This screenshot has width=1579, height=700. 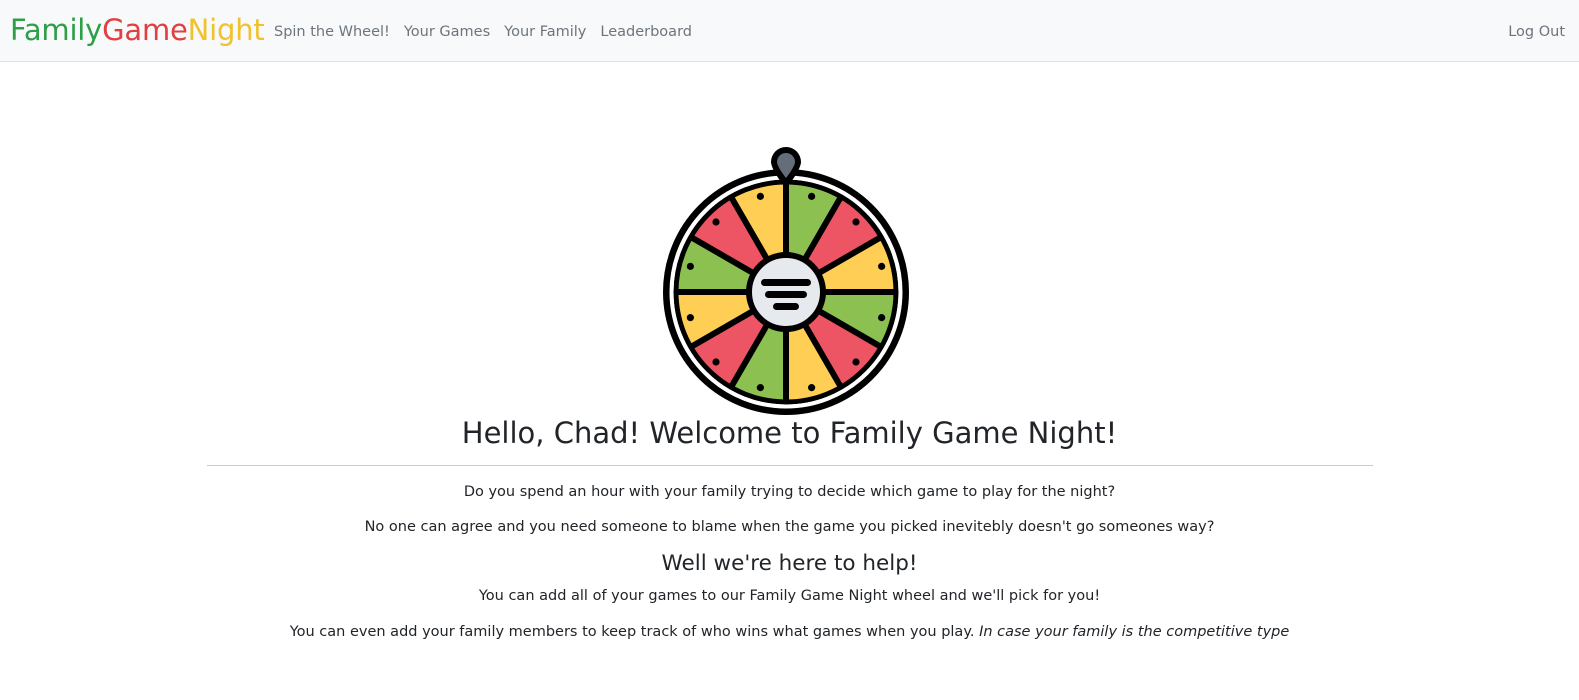 I want to click on nav-link-your-family: Your Family, so click(x=545, y=32).